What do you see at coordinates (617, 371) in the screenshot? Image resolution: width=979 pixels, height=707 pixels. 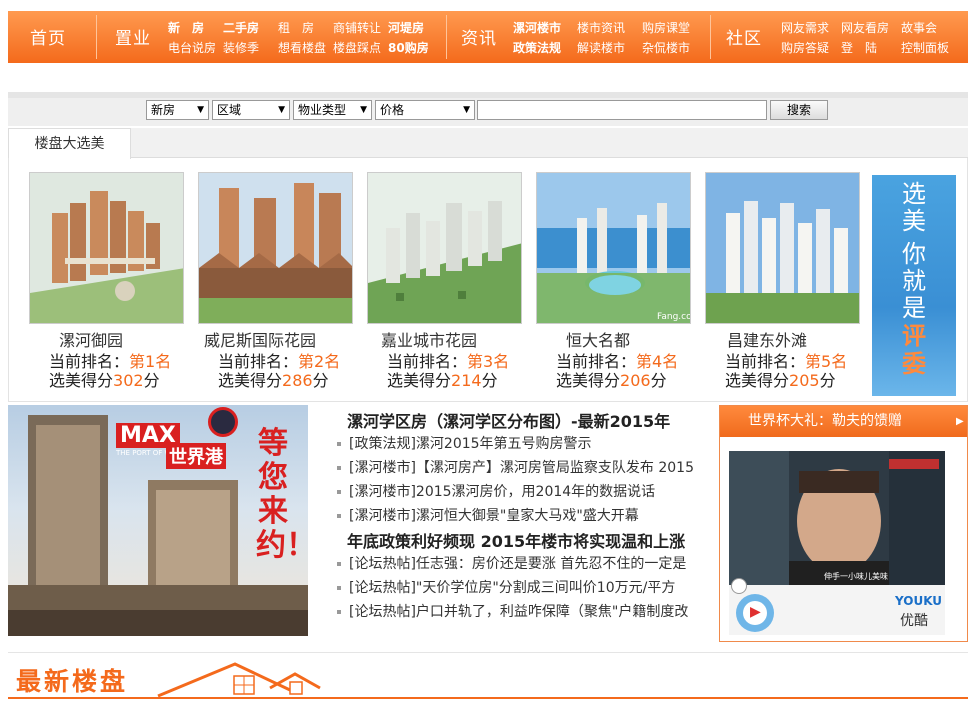 I see `building-rank-4: 当前排名：第4名 选美得分206分` at bounding box center [617, 371].